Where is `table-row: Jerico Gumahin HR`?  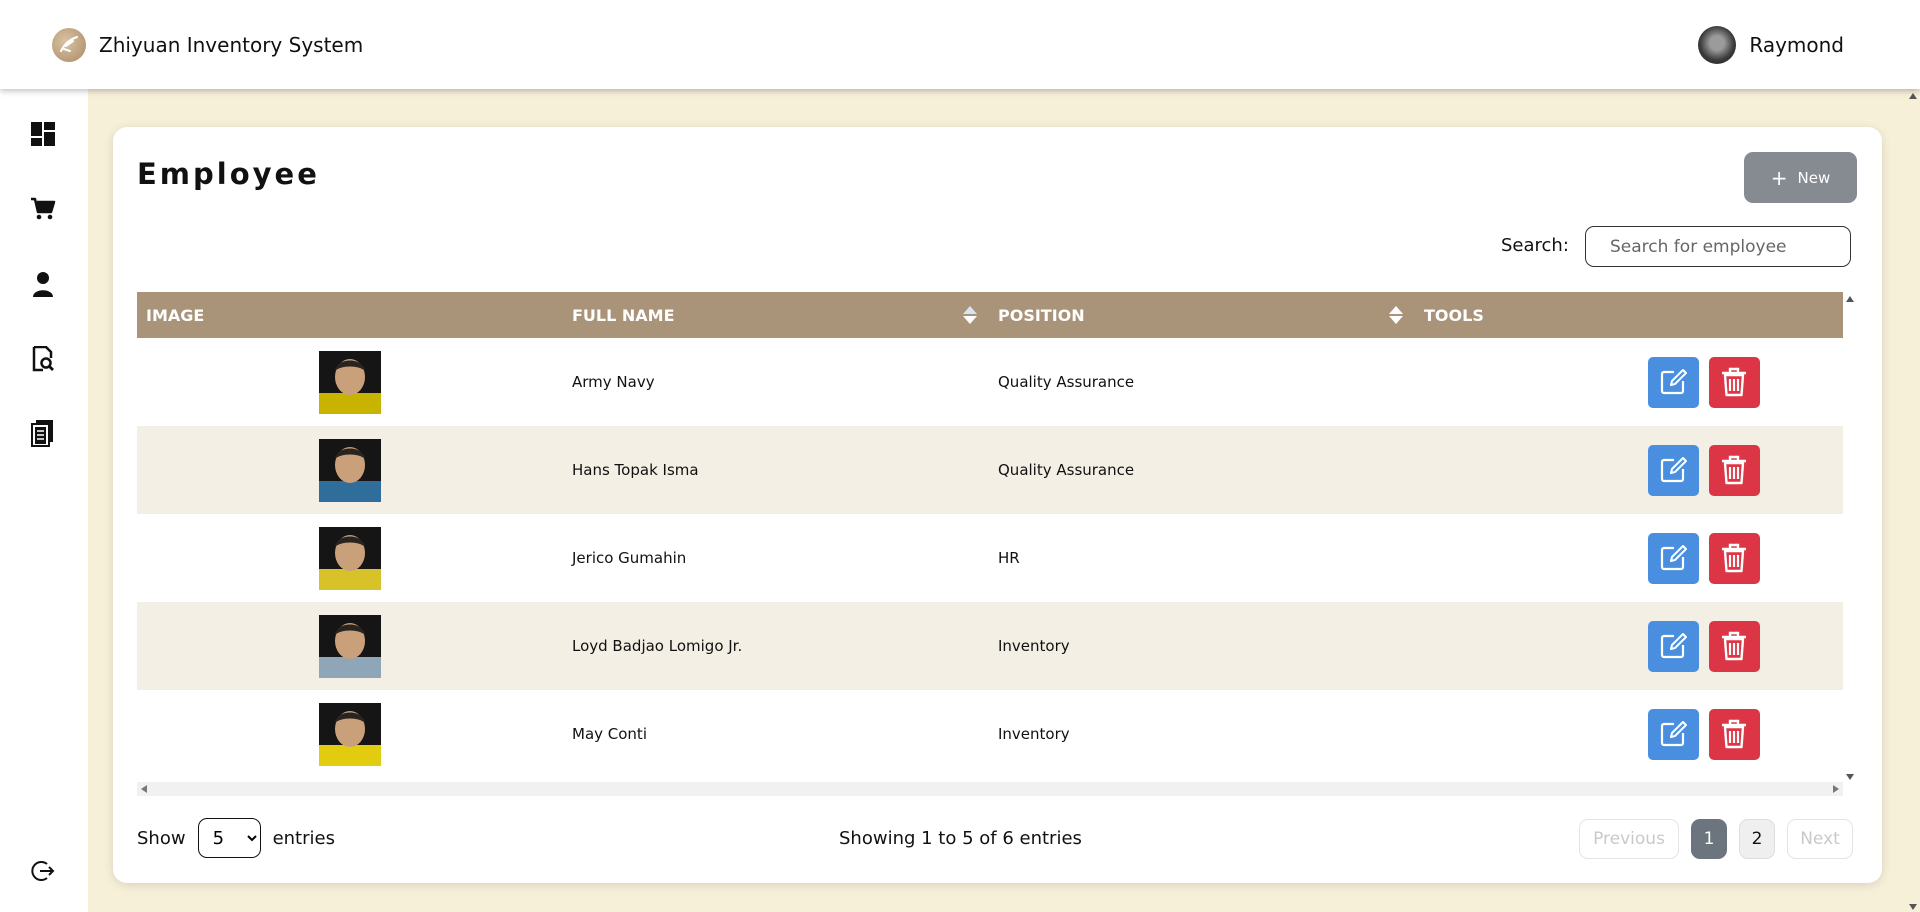 table-row: Jerico Gumahin HR is located at coordinates (990, 558).